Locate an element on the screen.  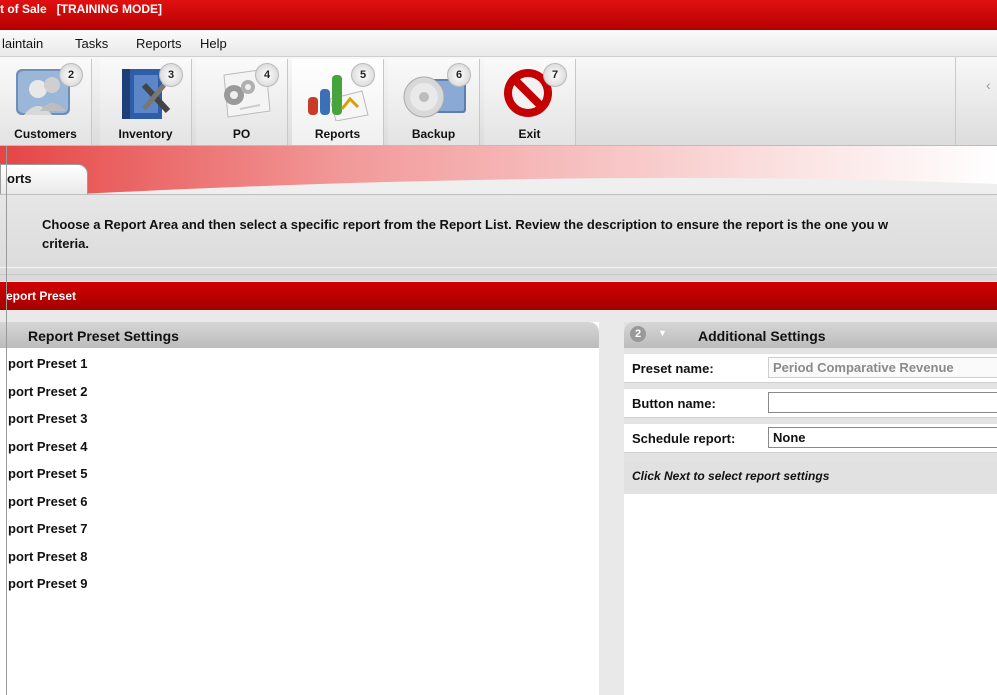
inventory-button: 3 Inventory is located at coordinates (146, 102).